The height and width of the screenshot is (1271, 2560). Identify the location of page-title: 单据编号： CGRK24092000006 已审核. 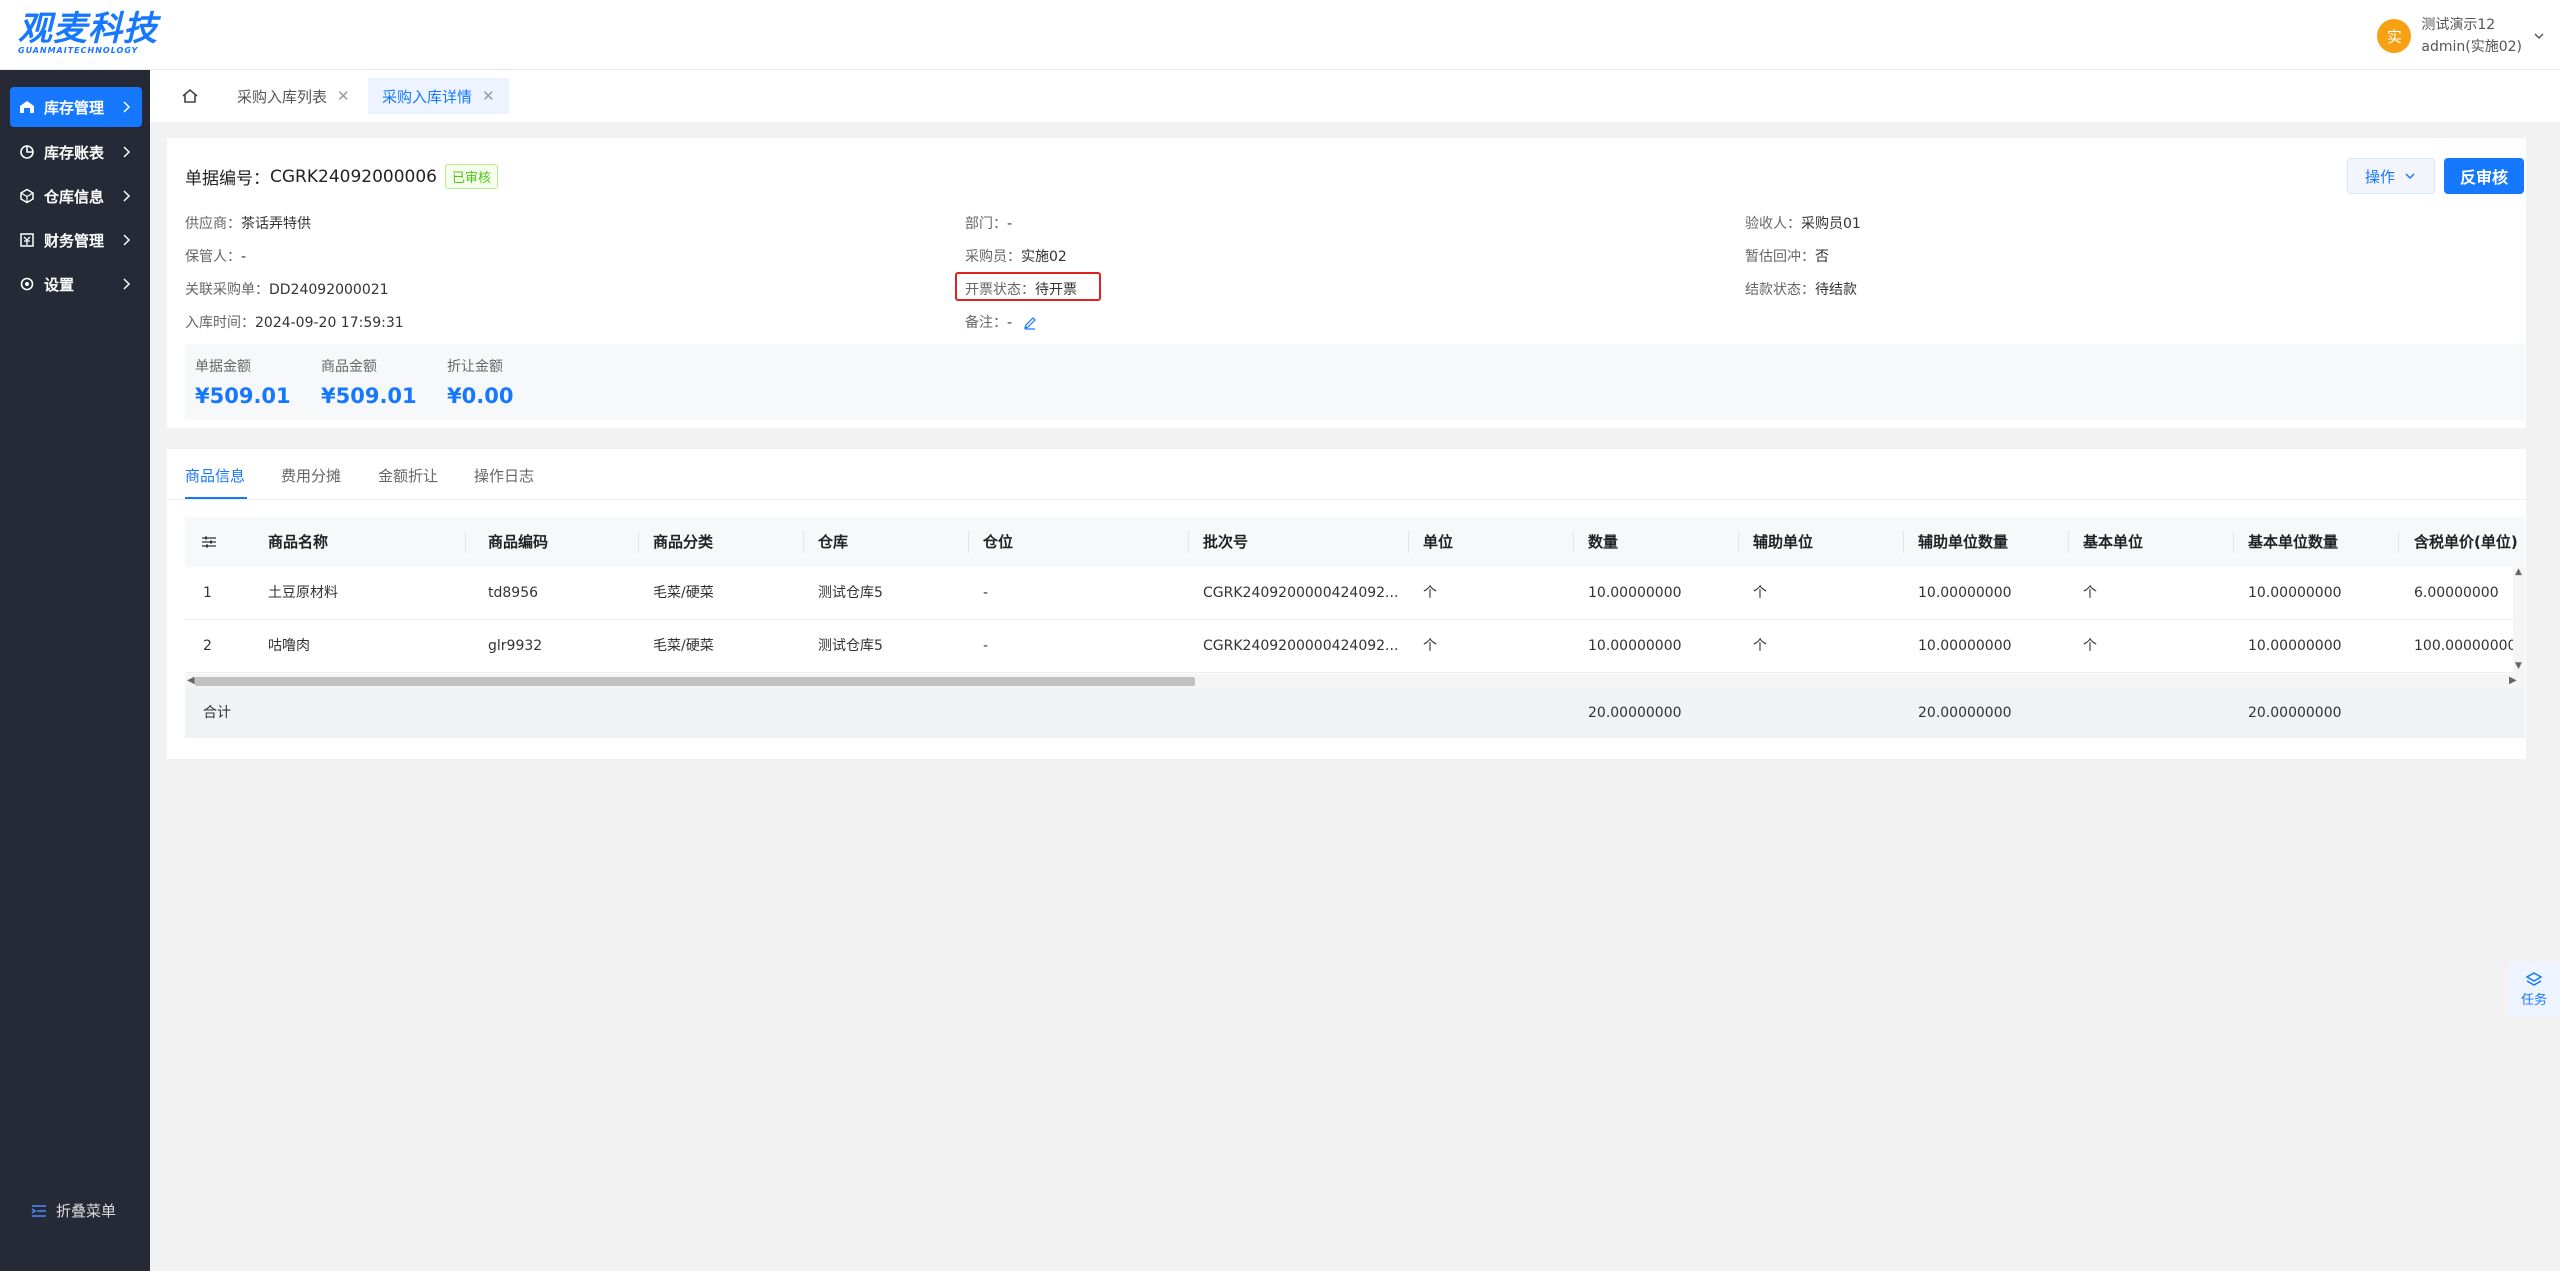
(341, 176).